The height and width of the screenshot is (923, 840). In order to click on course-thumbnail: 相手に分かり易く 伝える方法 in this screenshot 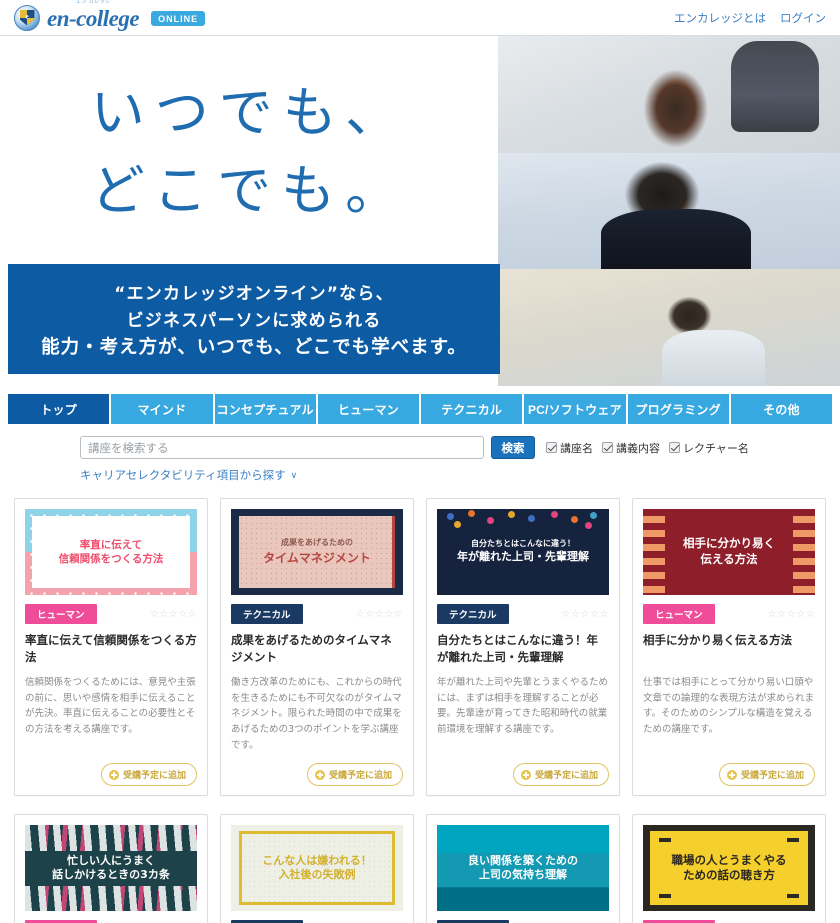, I will do `click(729, 552)`.